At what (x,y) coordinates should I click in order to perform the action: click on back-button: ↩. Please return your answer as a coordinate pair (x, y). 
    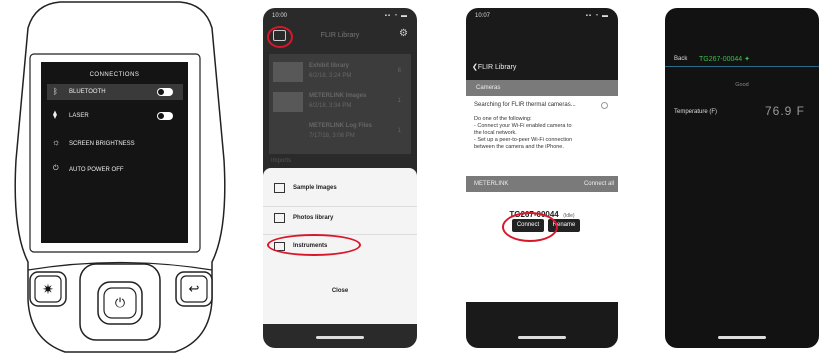
    Looking at the image, I should click on (194, 289).